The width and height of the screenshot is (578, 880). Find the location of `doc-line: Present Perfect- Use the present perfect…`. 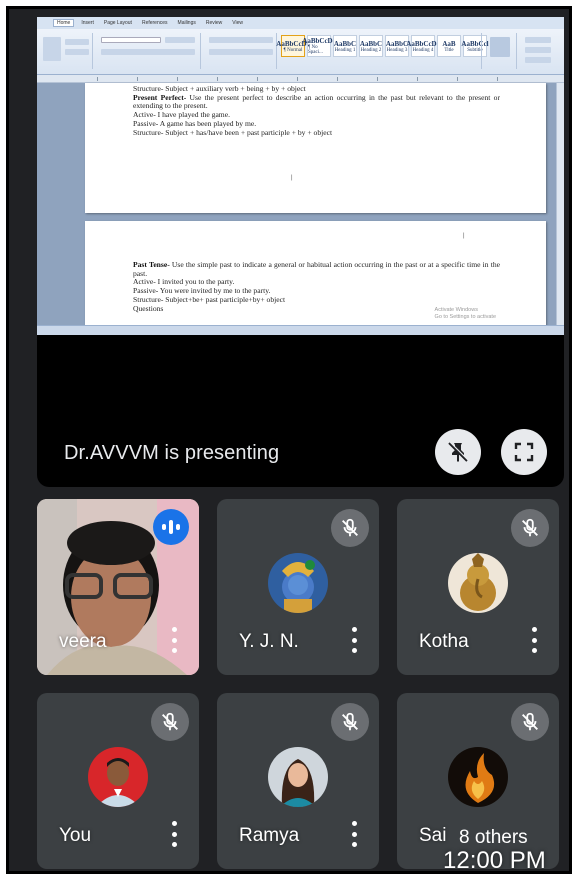

doc-line: Present Perfect- Use the present perfect… is located at coordinates (316, 101).